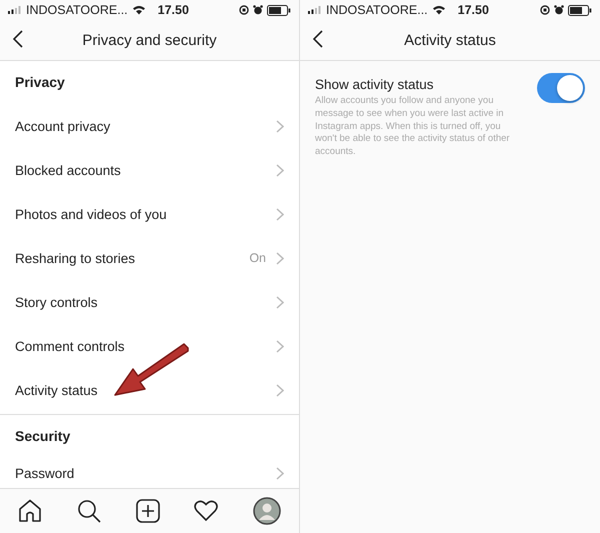 Image resolution: width=600 pixels, height=533 pixels. Describe the element at coordinates (88, 511) in the screenshot. I see `search-icon` at that location.